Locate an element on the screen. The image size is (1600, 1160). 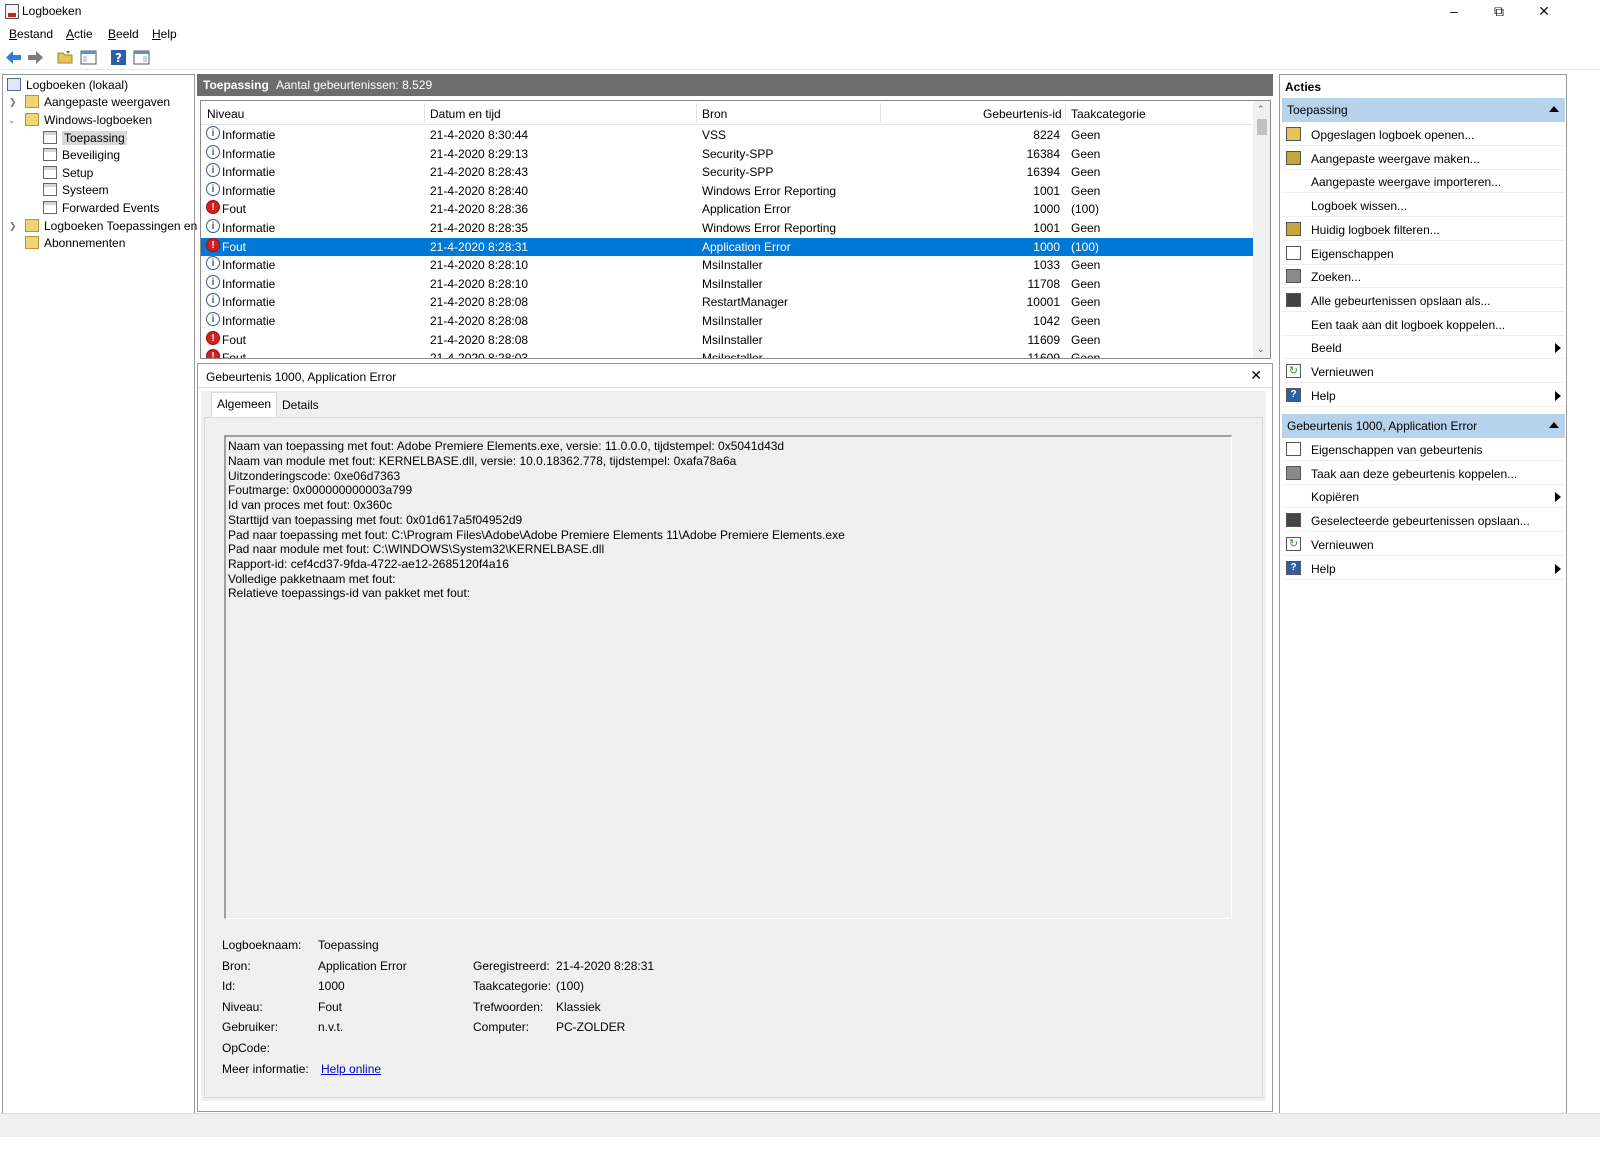
forward-arrow-icon is located at coordinates (35, 57).